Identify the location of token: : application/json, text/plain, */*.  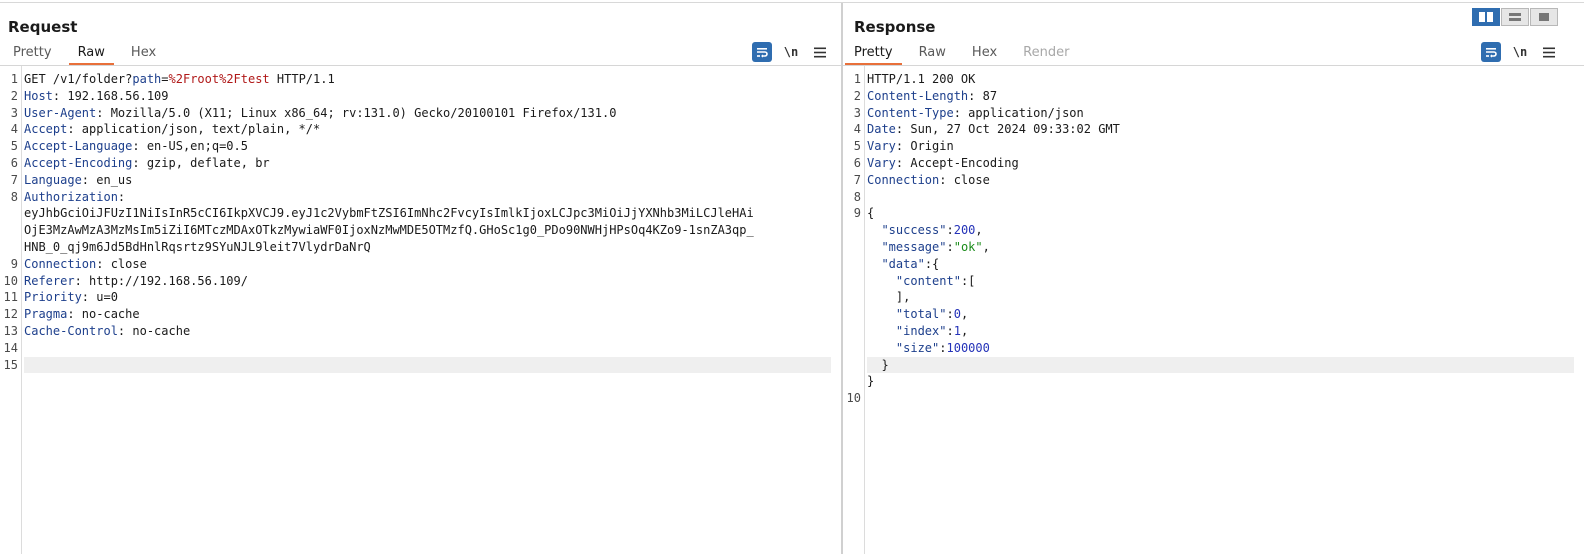
(194, 129).